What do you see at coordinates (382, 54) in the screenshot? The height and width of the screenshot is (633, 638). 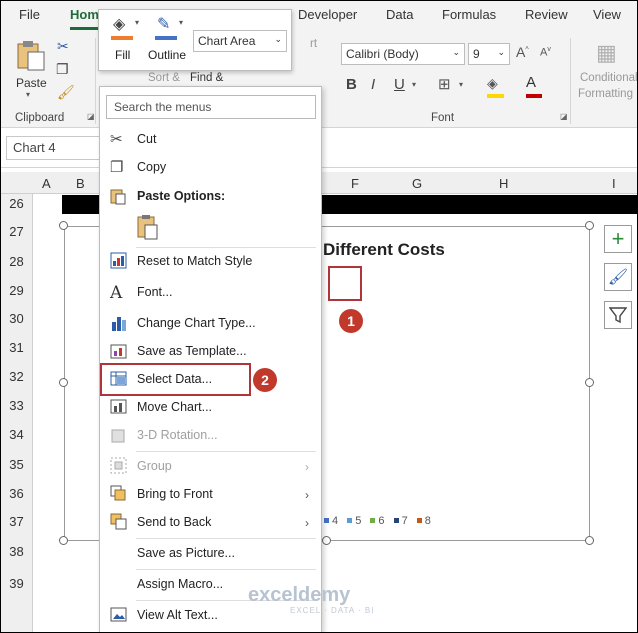 I see `font-name-value: Calibri (Body)` at bounding box center [382, 54].